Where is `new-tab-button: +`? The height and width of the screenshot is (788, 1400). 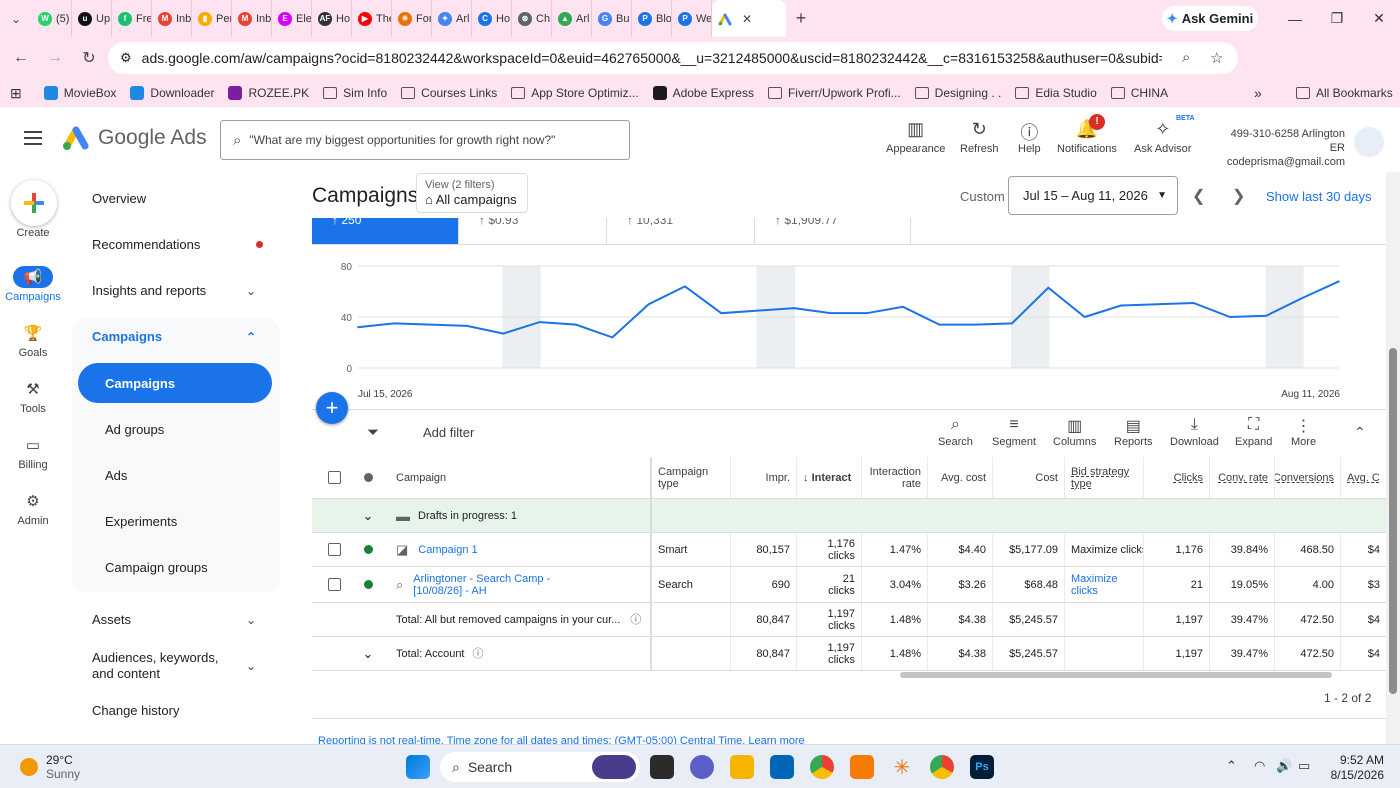
new-tab-button: + is located at coordinates (801, 18).